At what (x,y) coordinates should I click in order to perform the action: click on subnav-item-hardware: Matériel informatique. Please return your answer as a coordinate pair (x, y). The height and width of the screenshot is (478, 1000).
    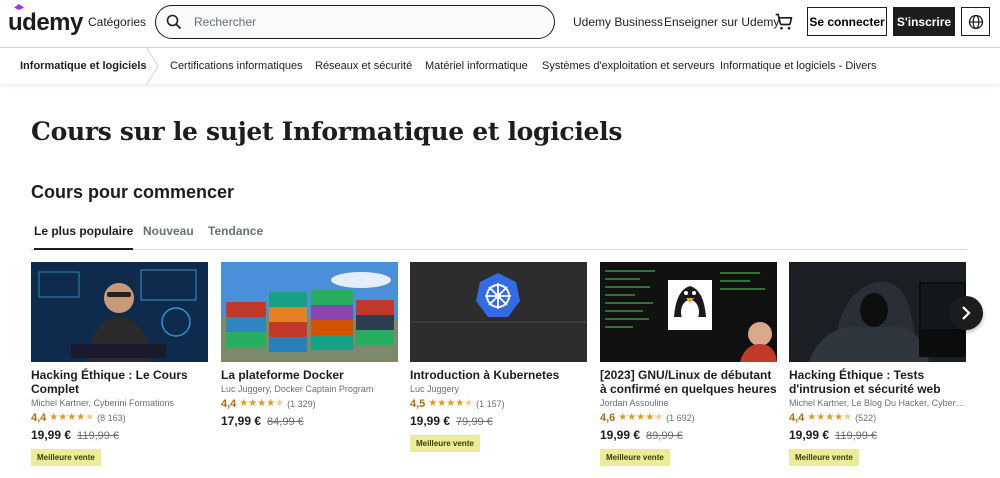
    Looking at the image, I should click on (476, 66).